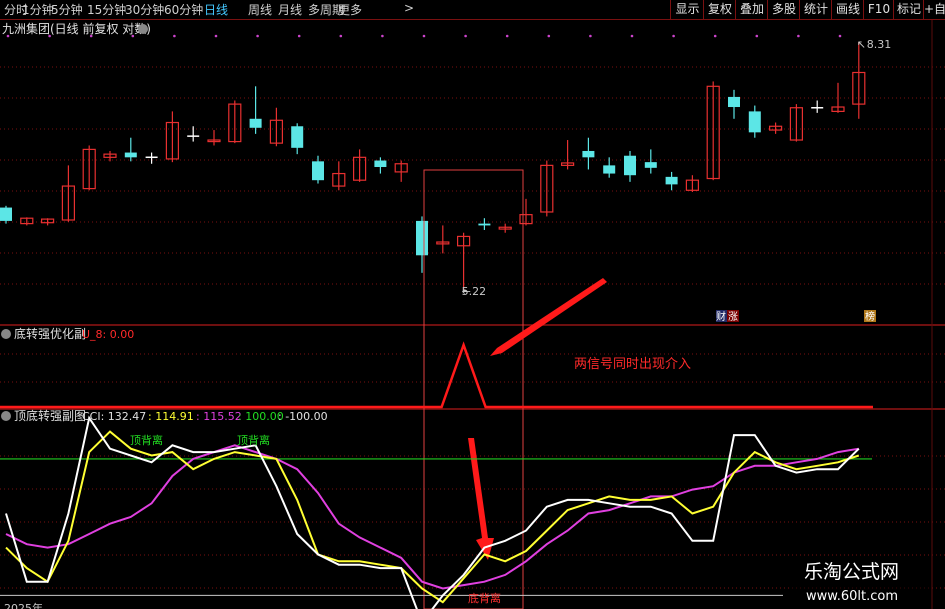 The width and height of the screenshot is (945, 609). I want to click on more-arrow-icon: >, so click(409, 8).